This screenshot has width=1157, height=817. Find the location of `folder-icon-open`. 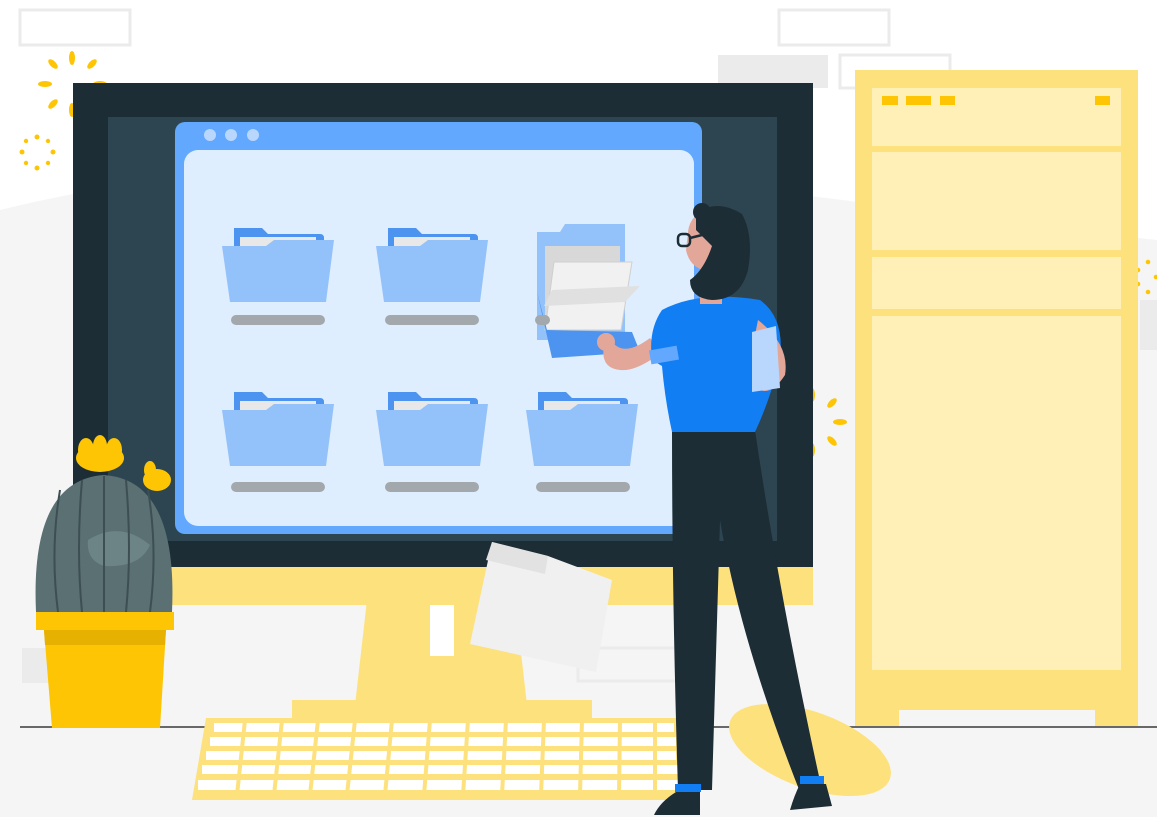

folder-icon-open is located at coordinates (588, 291).